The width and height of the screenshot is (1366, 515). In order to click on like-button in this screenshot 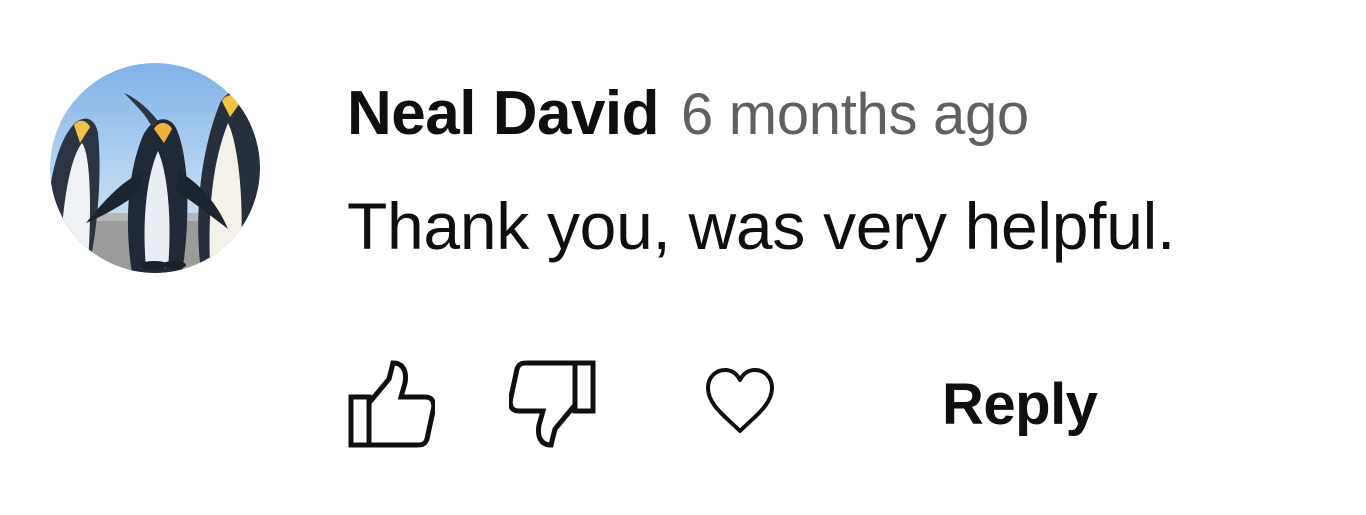, I will do `click(387, 404)`.